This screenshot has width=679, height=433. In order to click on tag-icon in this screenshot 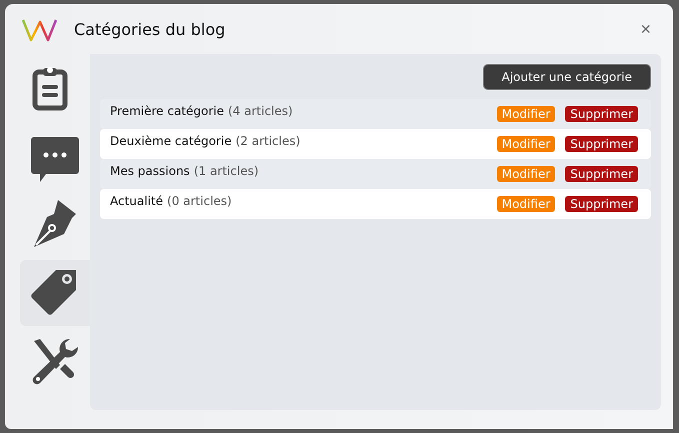, I will do `click(53, 292)`.